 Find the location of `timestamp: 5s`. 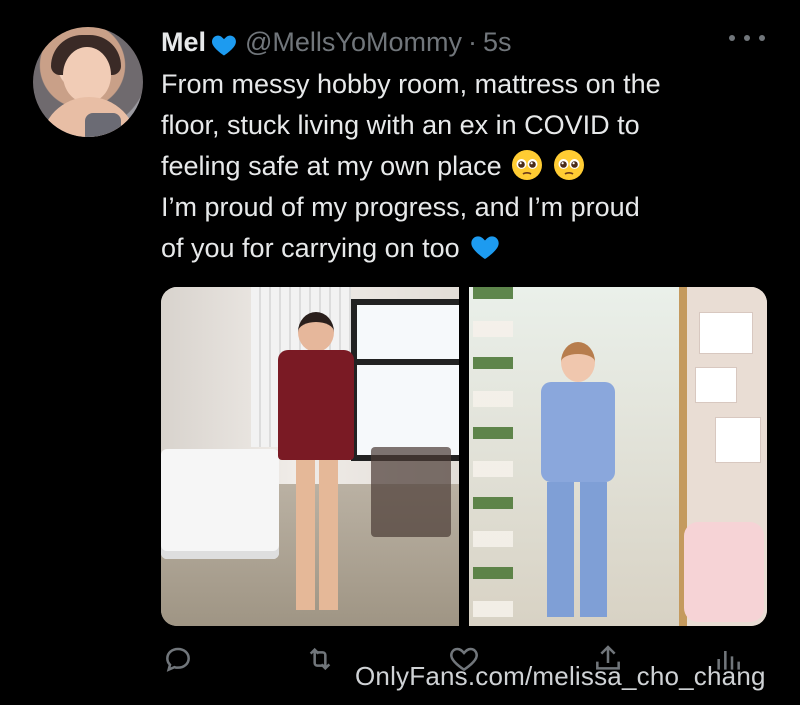

timestamp: 5s is located at coordinates (497, 42).